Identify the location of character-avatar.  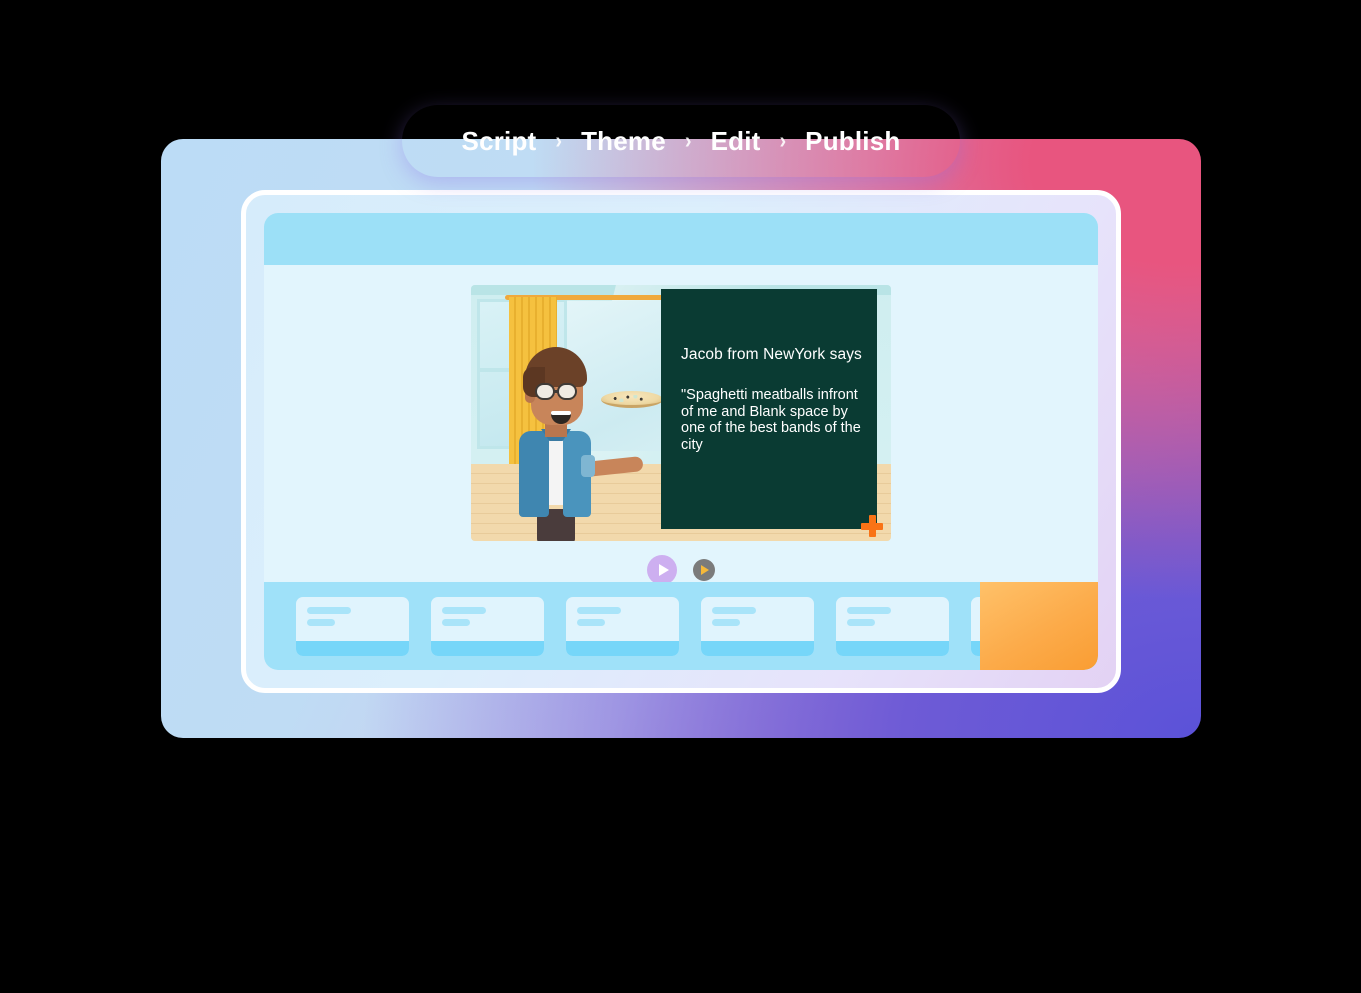
(568, 441).